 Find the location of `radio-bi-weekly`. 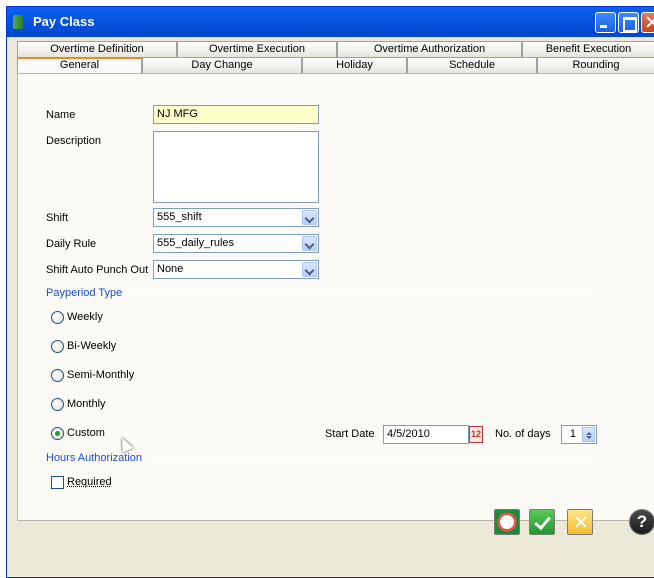

radio-bi-weekly is located at coordinates (57, 346).